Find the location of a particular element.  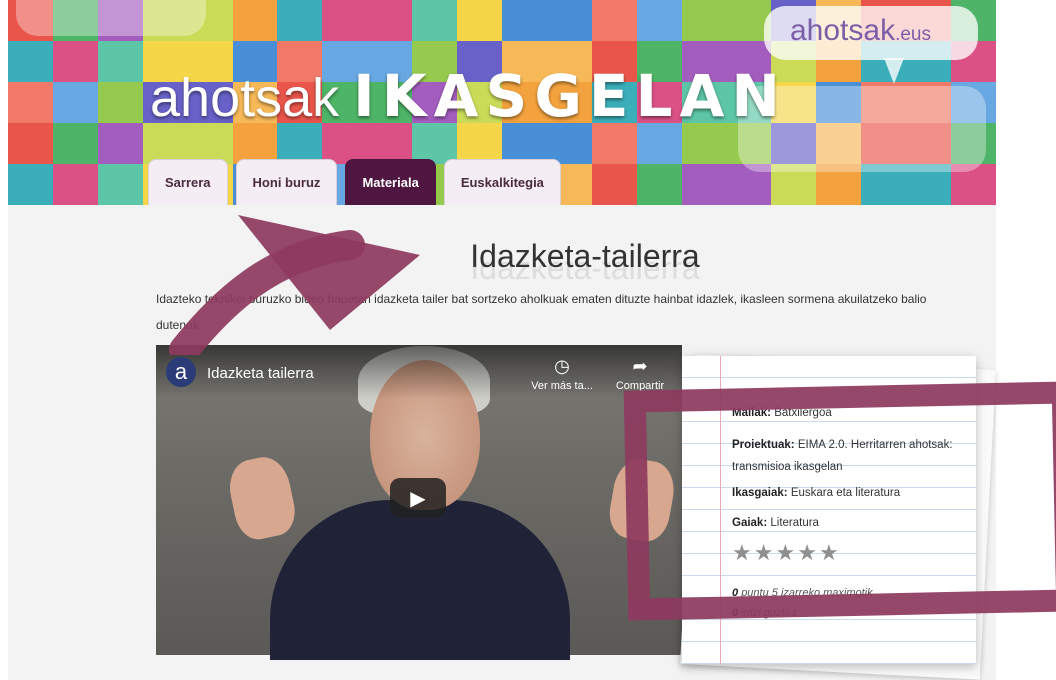

play-button: ▶ is located at coordinates (418, 498).